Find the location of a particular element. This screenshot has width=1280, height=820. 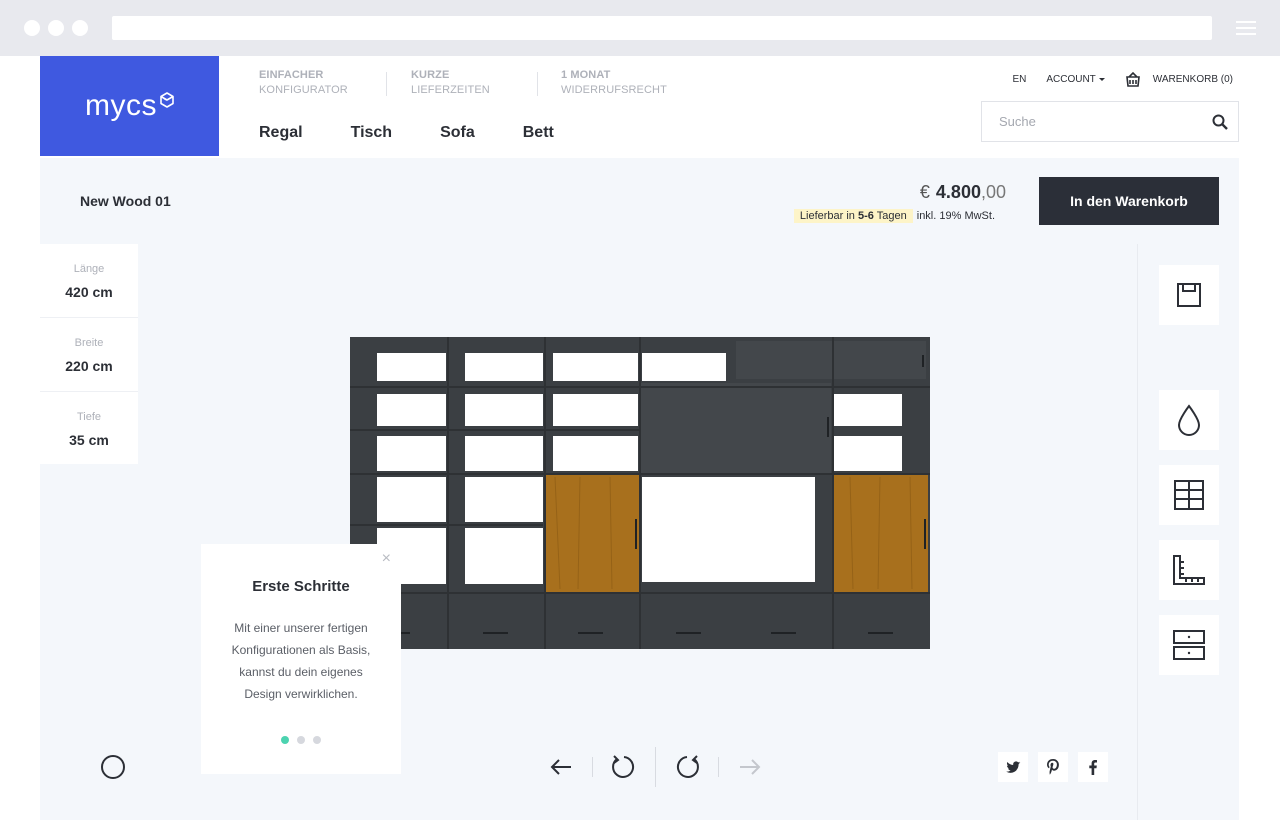

cart-link: WARENKORB (0) is located at coordinates (1179, 79).